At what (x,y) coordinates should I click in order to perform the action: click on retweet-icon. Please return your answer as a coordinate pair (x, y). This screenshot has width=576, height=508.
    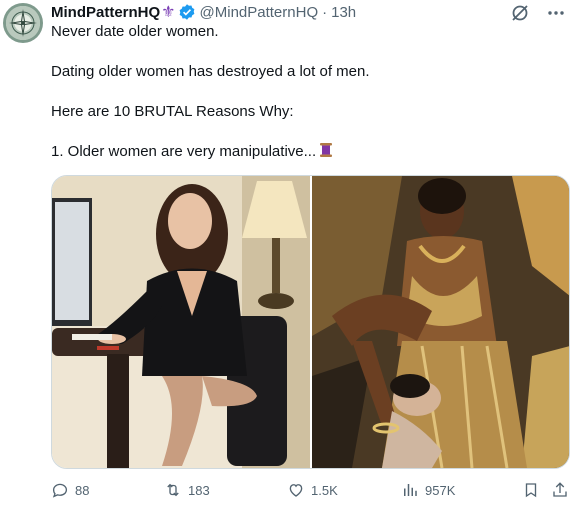
    Looking at the image, I should click on (173, 490).